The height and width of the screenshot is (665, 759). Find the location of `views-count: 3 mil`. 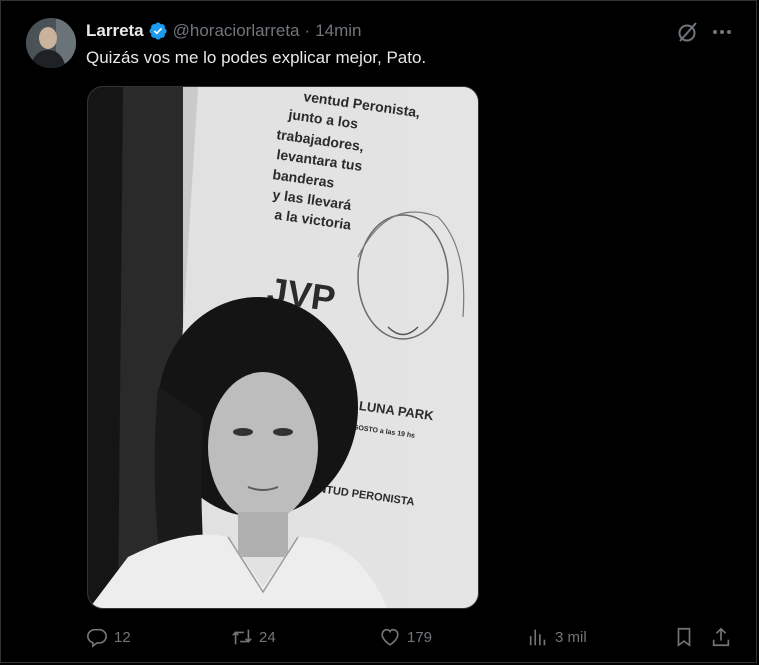

views-count: 3 mil is located at coordinates (571, 637).